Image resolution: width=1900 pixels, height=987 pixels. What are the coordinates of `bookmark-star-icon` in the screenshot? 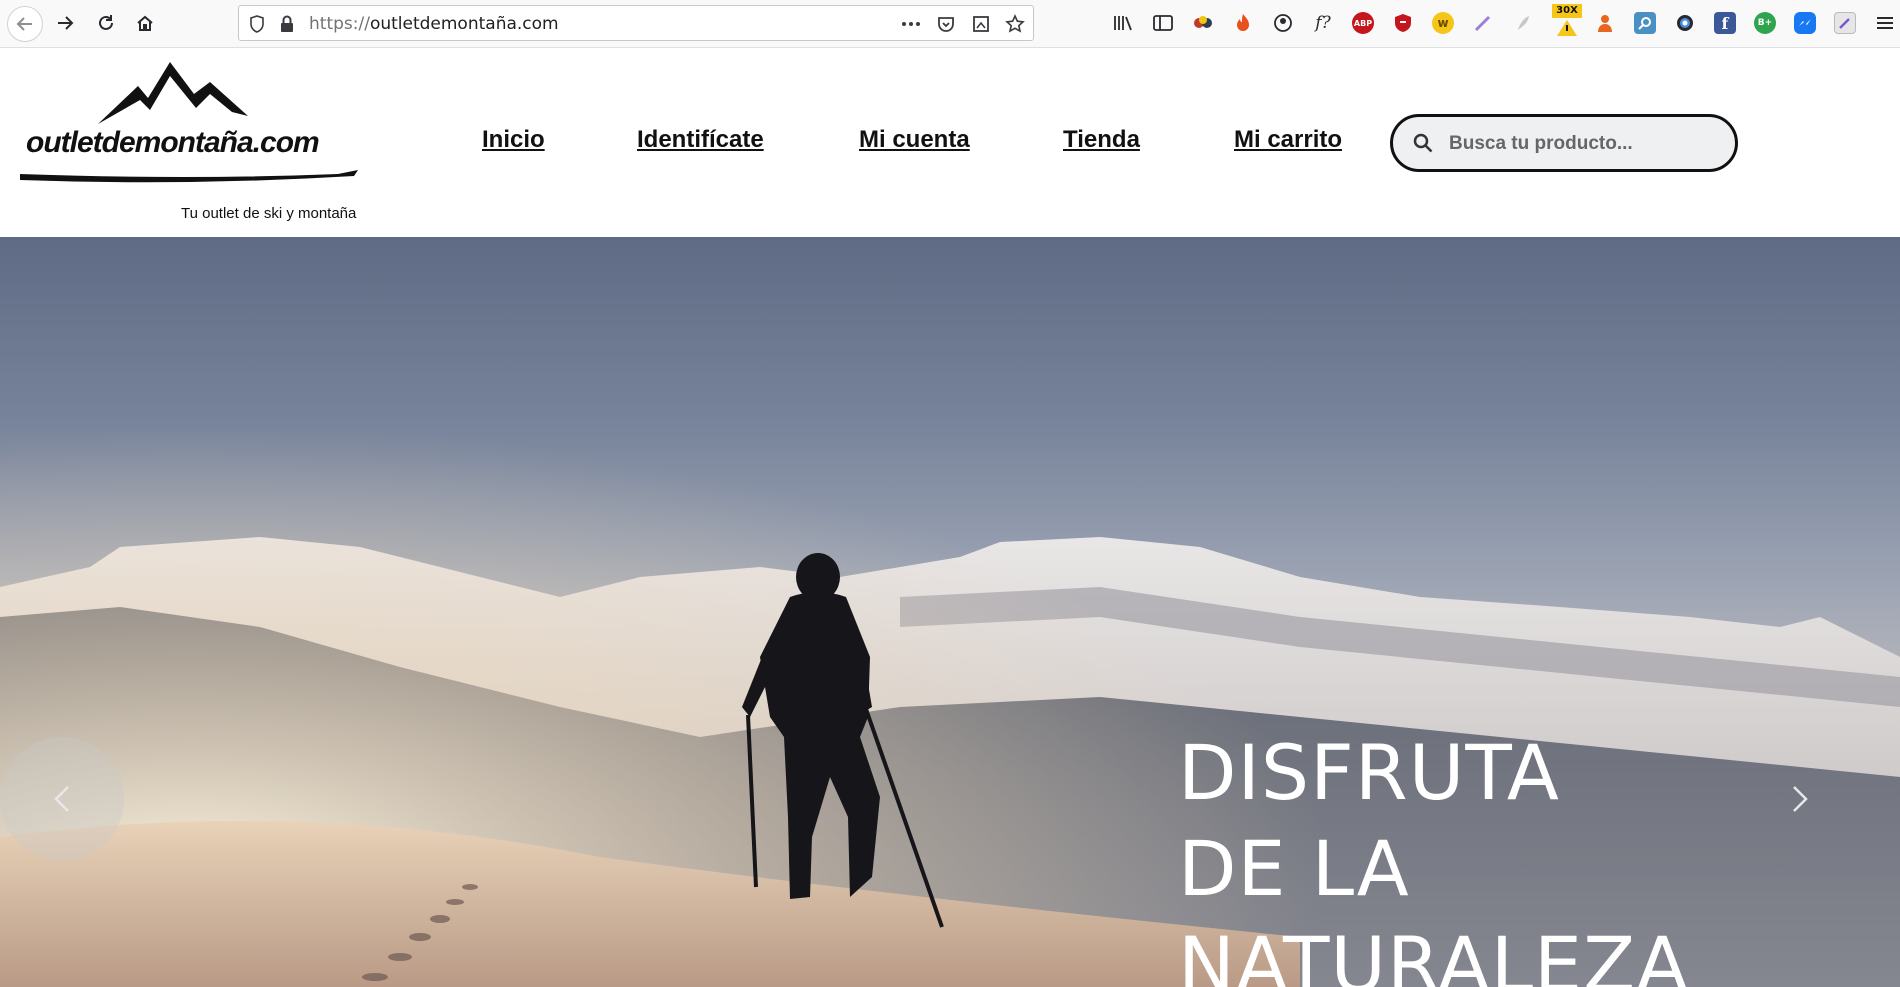 It's located at (1015, 24).